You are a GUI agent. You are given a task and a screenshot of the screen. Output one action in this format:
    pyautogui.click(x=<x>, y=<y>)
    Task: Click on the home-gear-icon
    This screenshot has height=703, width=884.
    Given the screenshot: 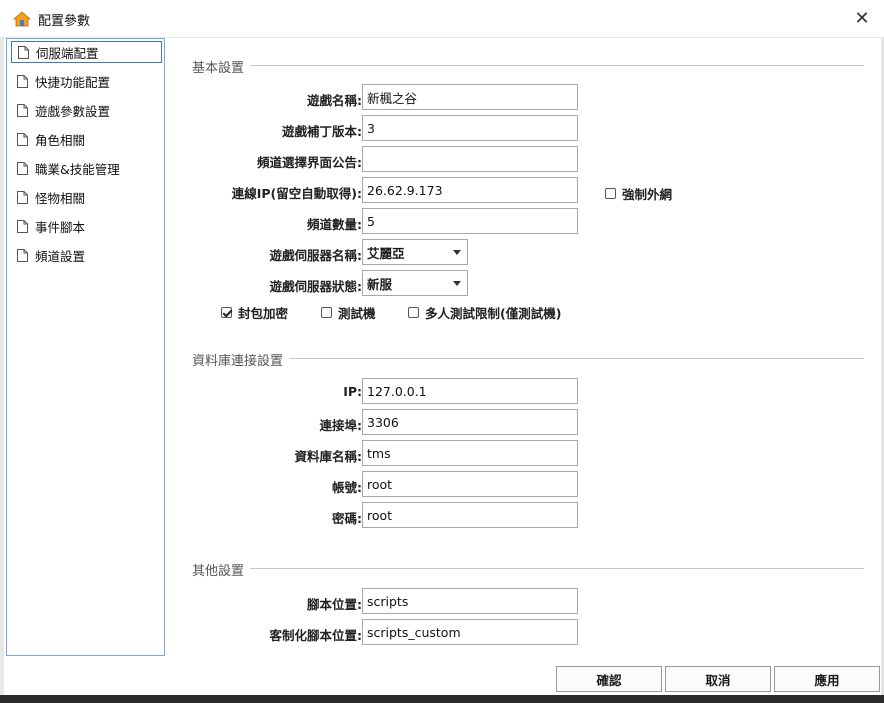 What is the action you would take?
    pyautogui.click(x=22, y=19)
    